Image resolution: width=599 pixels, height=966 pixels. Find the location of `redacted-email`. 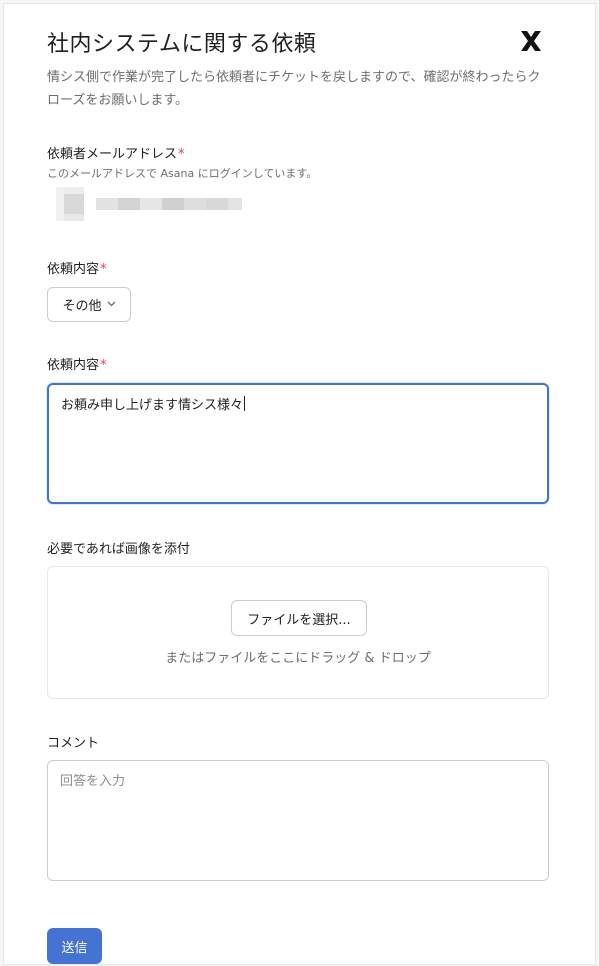

redacted-email is located at coordinates (149, 204).